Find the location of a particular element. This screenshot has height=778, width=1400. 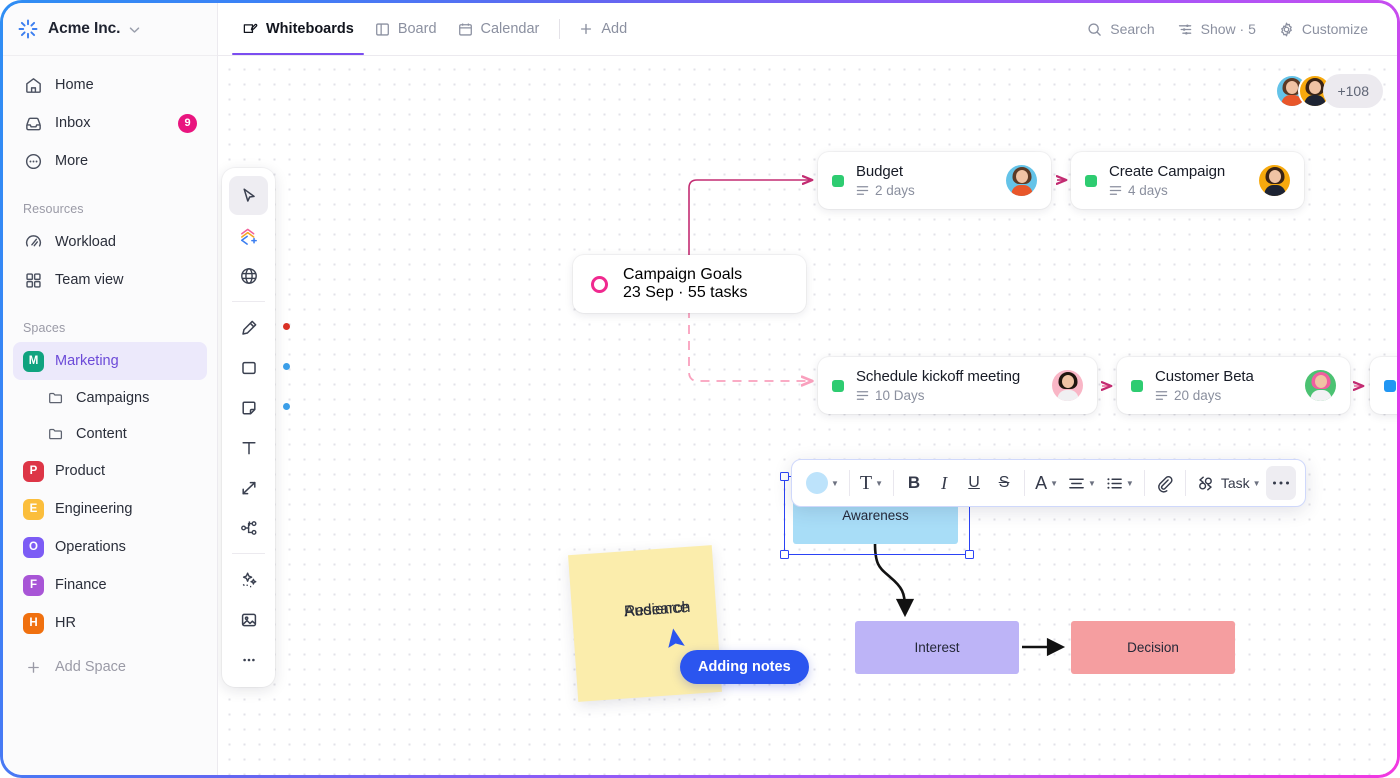

tool-palette is located at coordinates (256, 427).